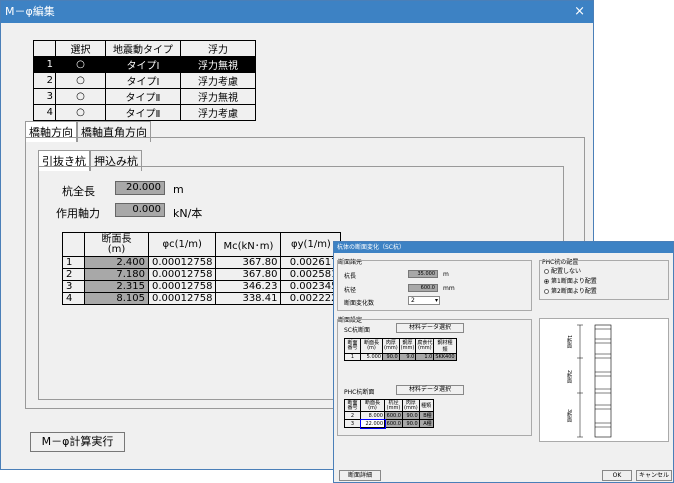 The image size is (674, 483). I want to click on table-row: 1 5.000 90.0 9.0 1.0 SKK400, so click(400, 357).